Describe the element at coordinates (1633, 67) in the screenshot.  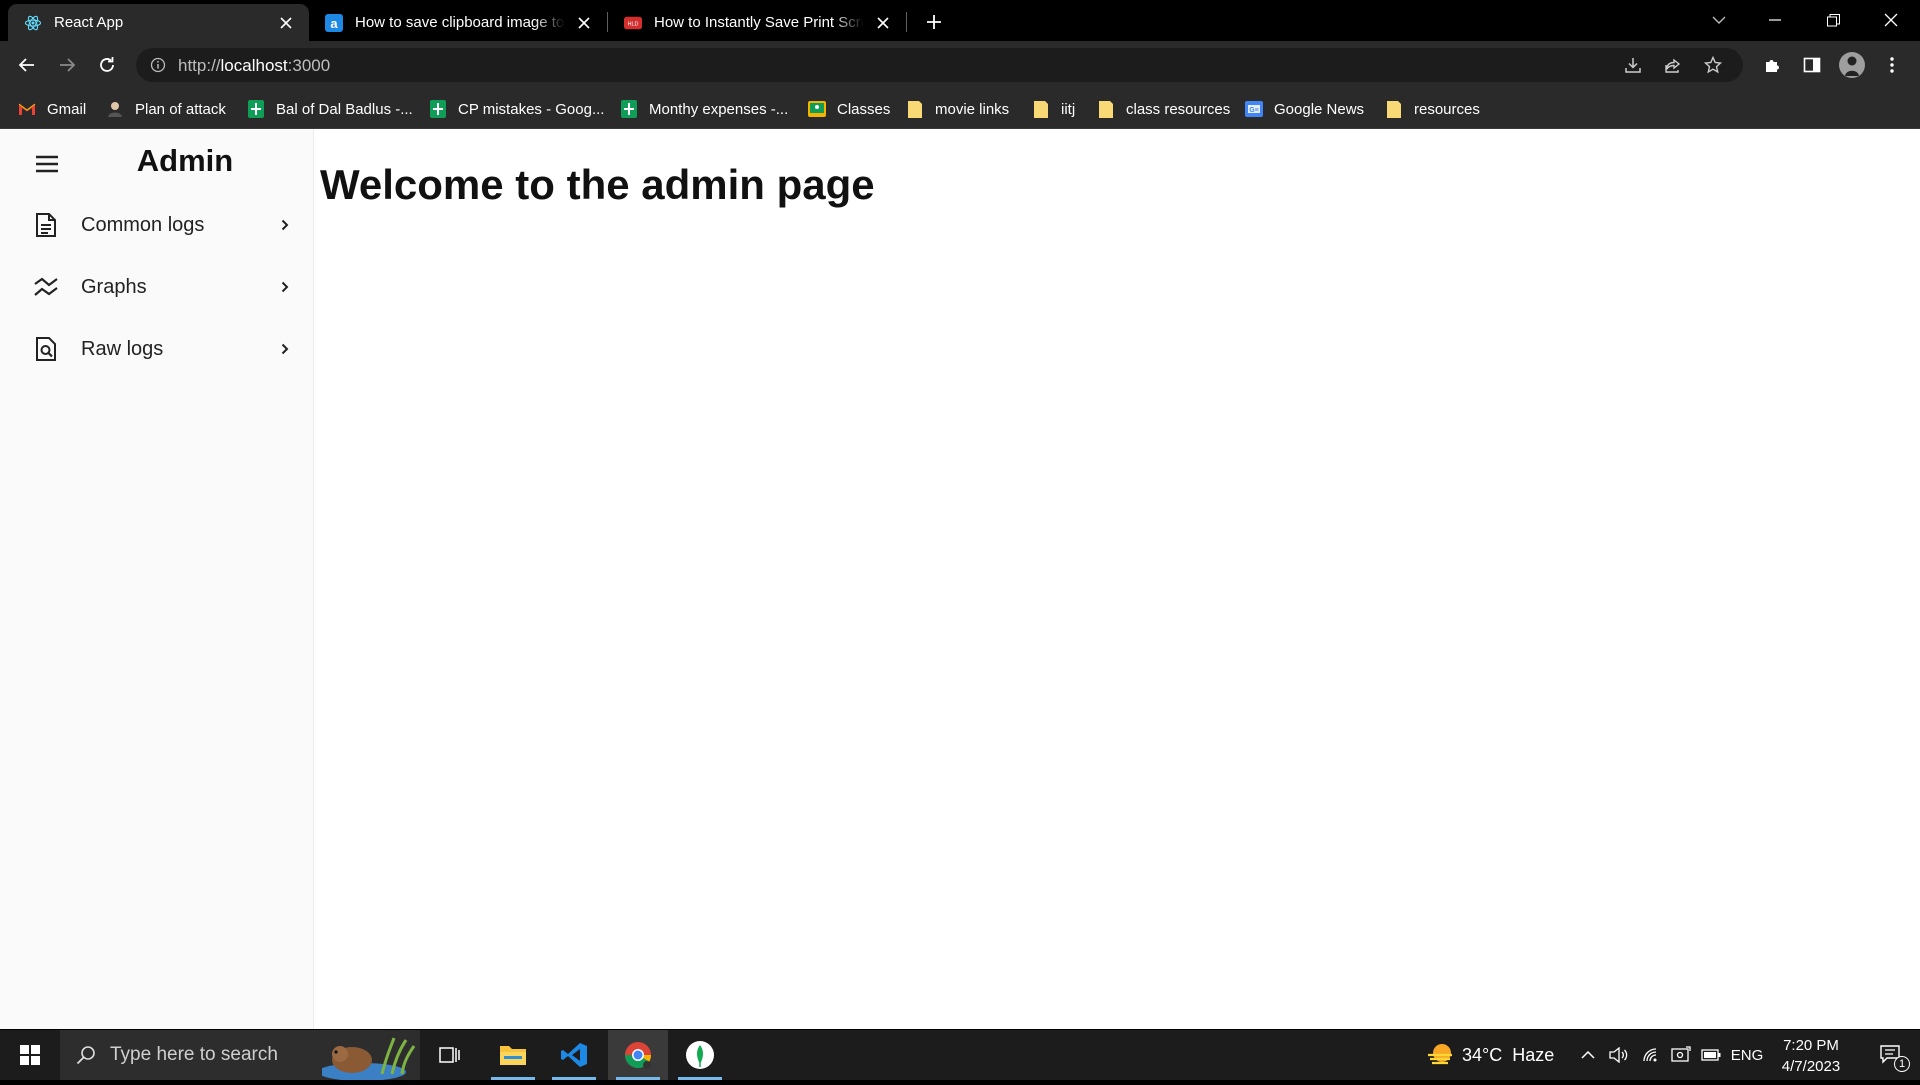
I see `install-app-icon` at that location.